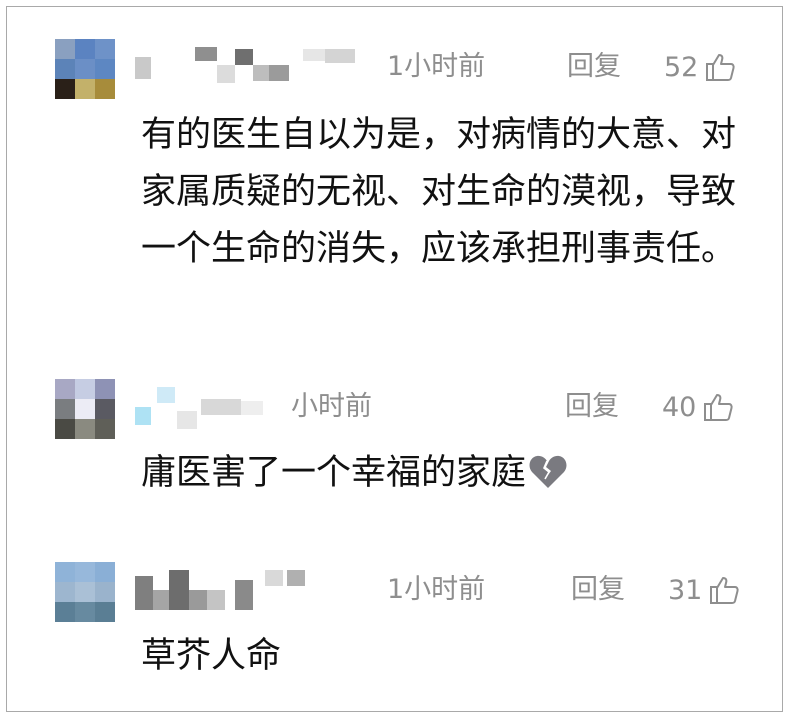 The image size is (791, 720). What do you see at coordinates (331, 406) in the screenshot?
I see `comment-time: 小时前` at bounding box center [331, 406].